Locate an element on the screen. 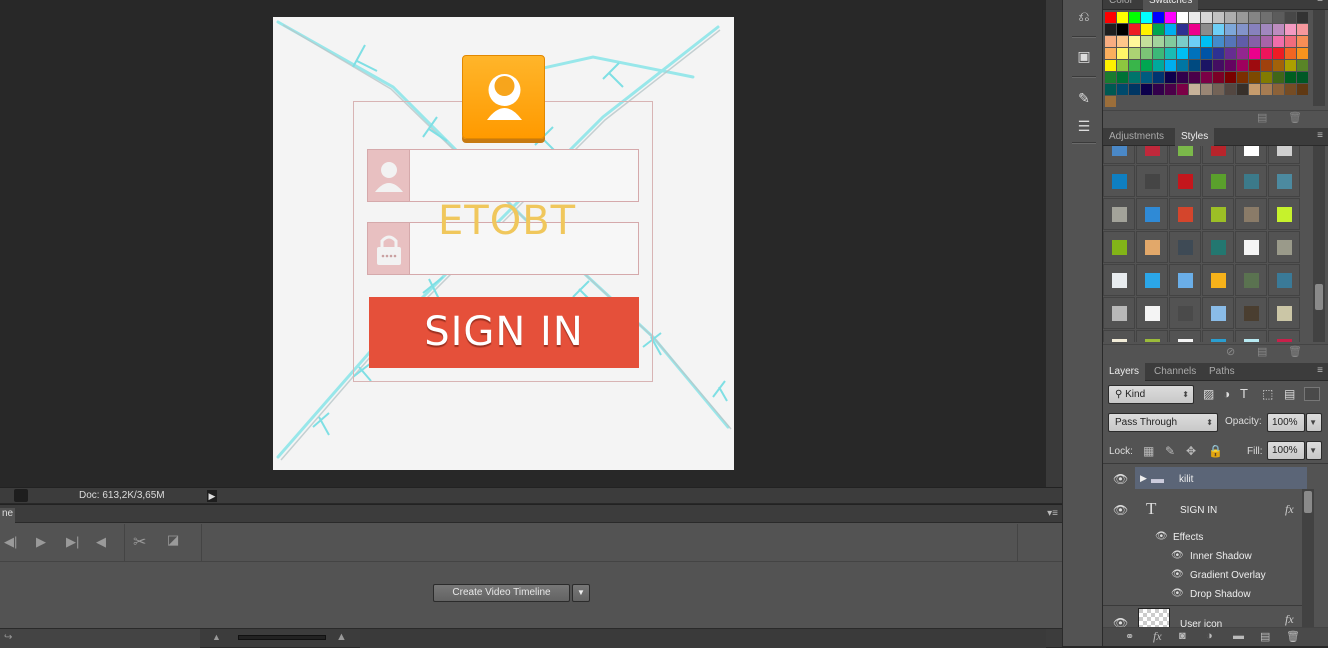 The image size is (1328, 648). history-icon: ⎌ is located at coordinates (1084, 16).